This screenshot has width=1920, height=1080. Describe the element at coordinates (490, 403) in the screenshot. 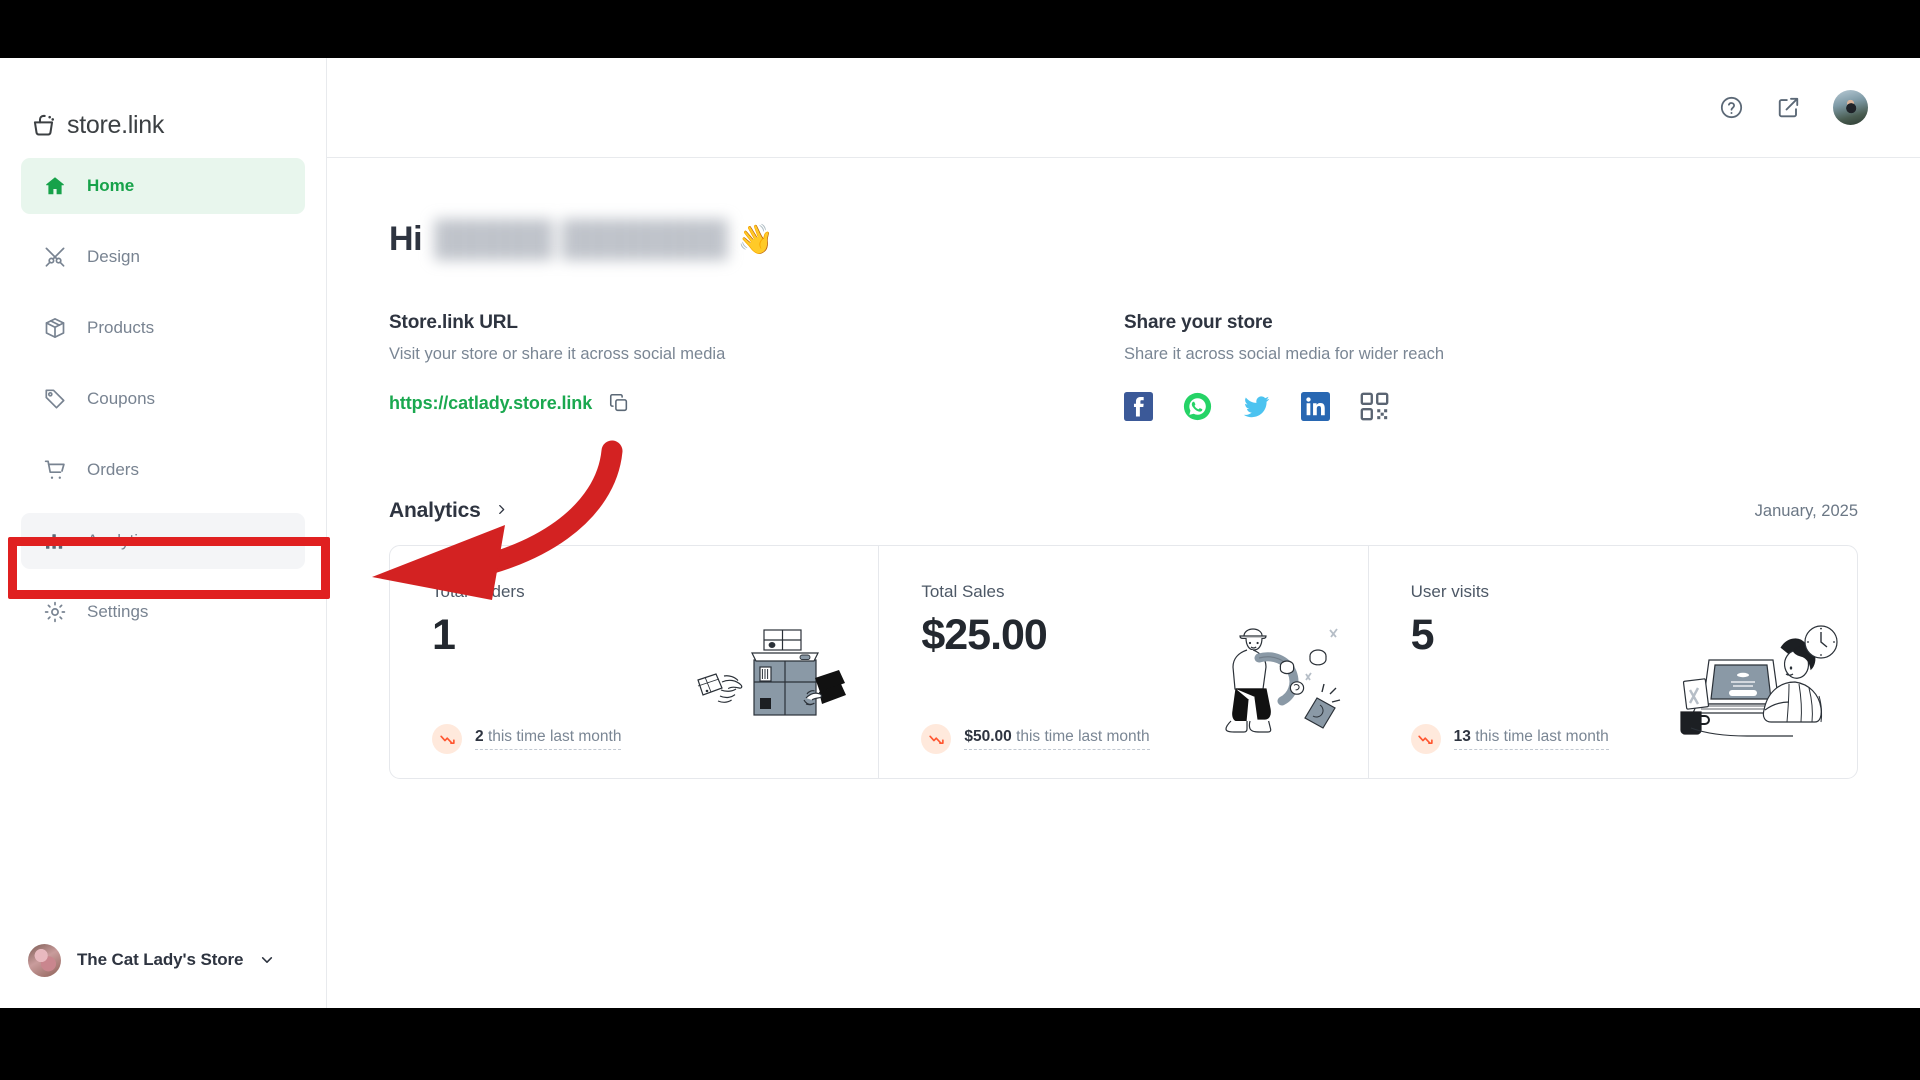

I see `store-url-link: https://catlady.store.link` at that location.